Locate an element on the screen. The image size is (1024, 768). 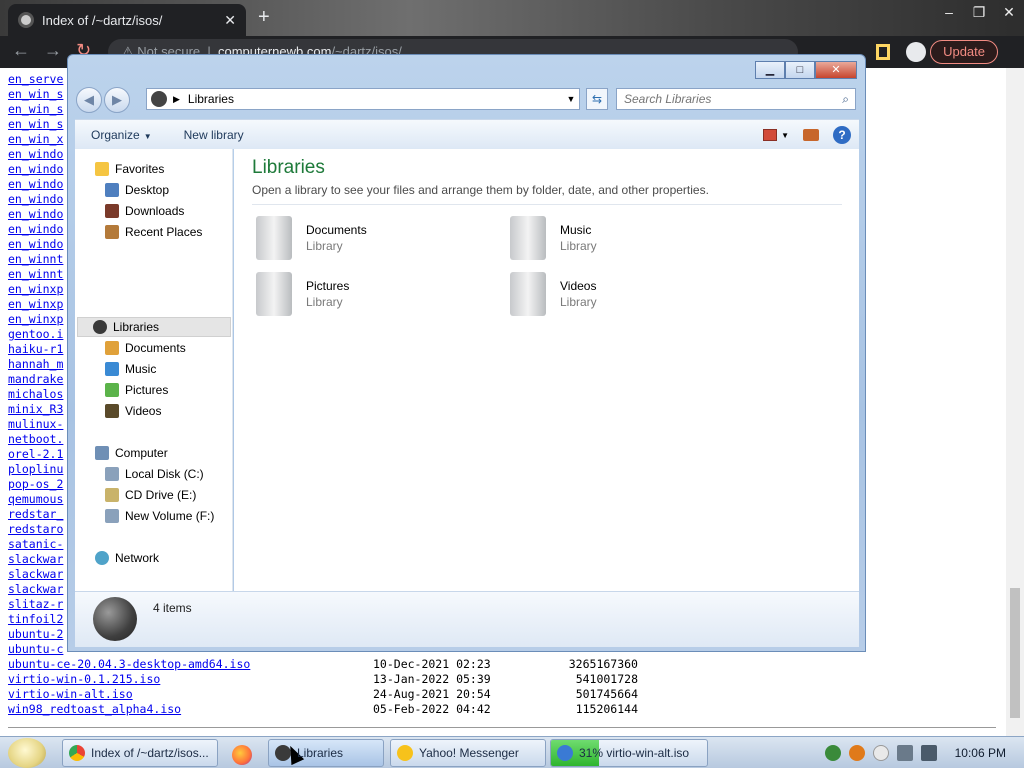
nav-new-volume: New Volume (F:) is located at coordinates (159, 516).